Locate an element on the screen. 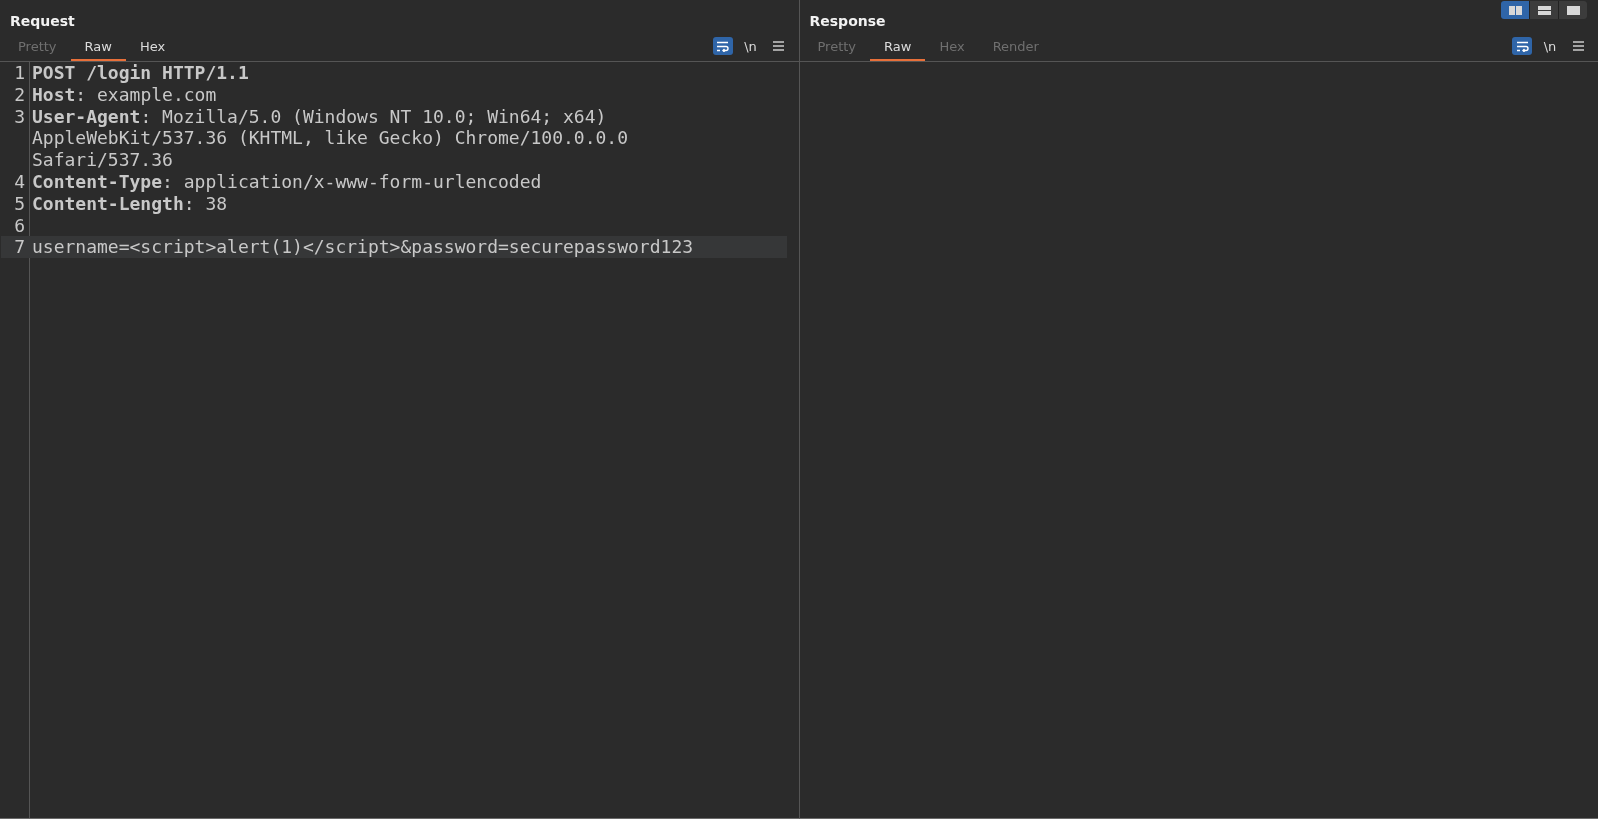 The width and height of the screenshot is (1598, 819). view-tab: Hex is located at coordinates (152, 47).